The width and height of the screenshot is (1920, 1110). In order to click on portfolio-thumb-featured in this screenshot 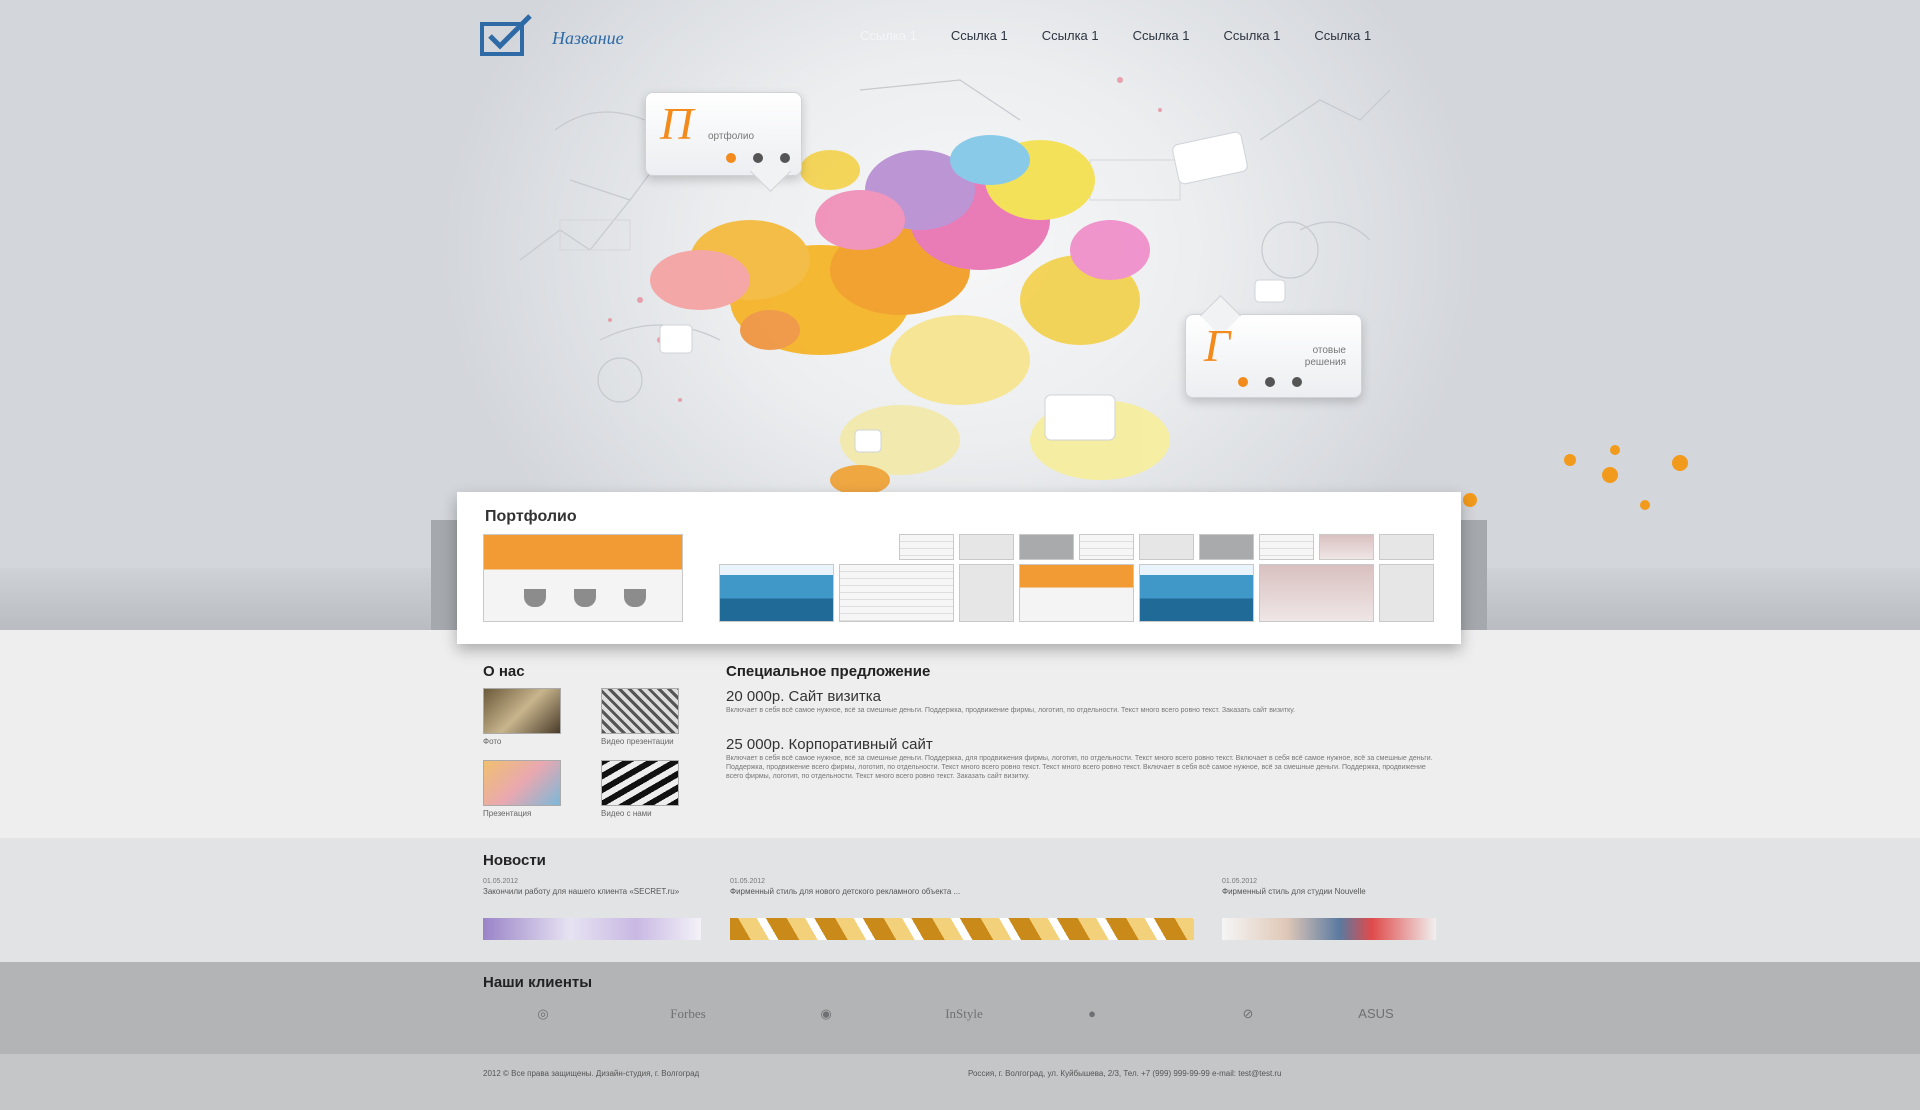, I will do `click(583, 578)`.